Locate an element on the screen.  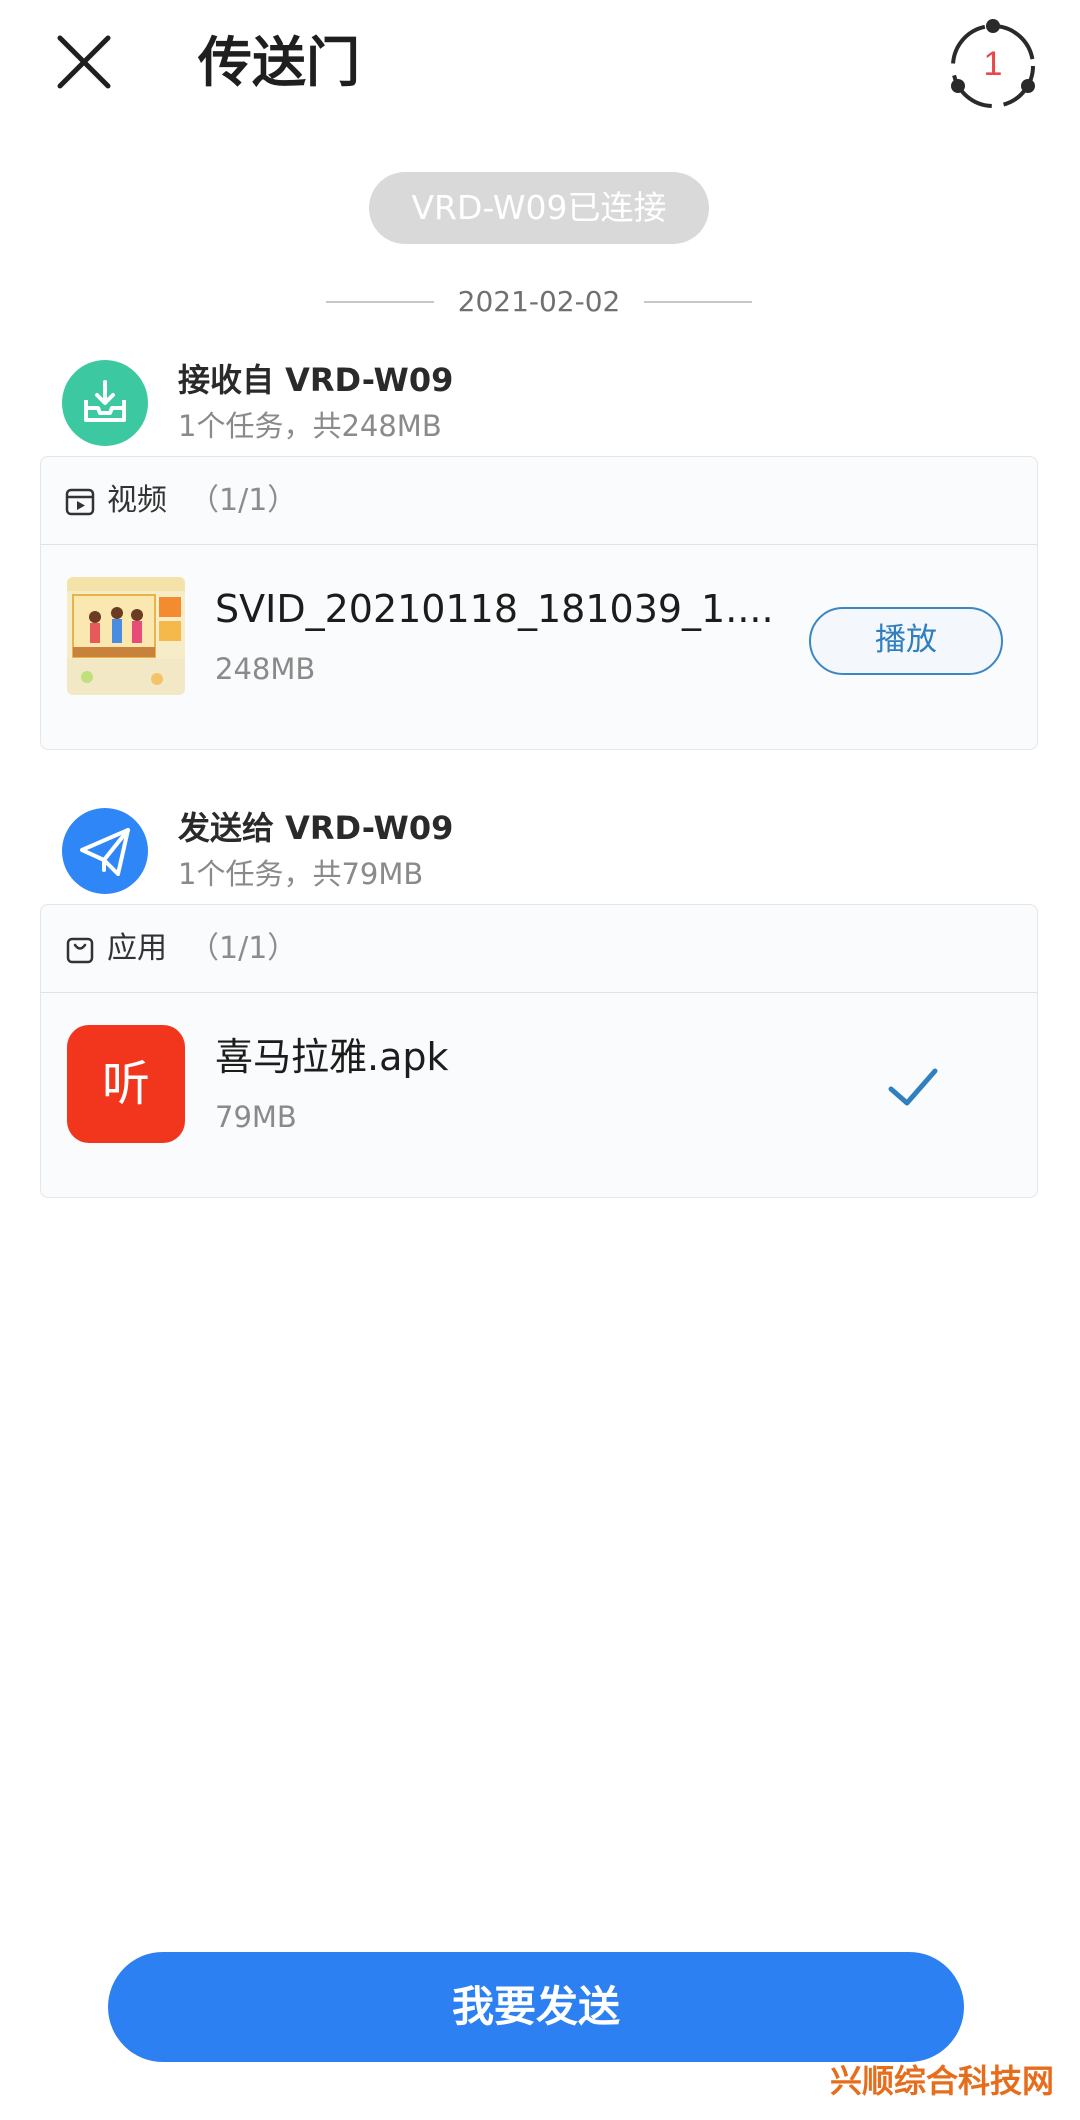
page-title: 传送门 is located at coordinates (279, 62).